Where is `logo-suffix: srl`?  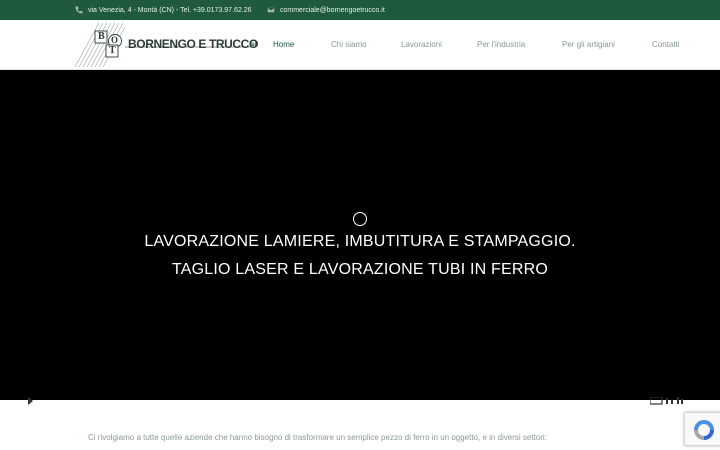 logo-suffix: srl is located at coordinates (255, 45).